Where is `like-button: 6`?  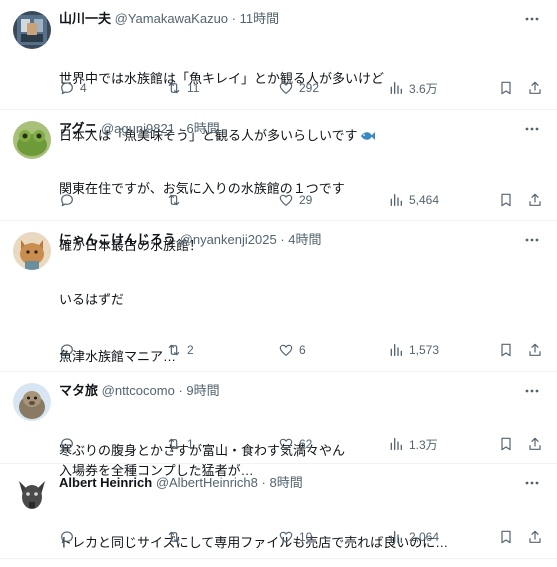 like-button: 6 is located at coordinates (292, 350).